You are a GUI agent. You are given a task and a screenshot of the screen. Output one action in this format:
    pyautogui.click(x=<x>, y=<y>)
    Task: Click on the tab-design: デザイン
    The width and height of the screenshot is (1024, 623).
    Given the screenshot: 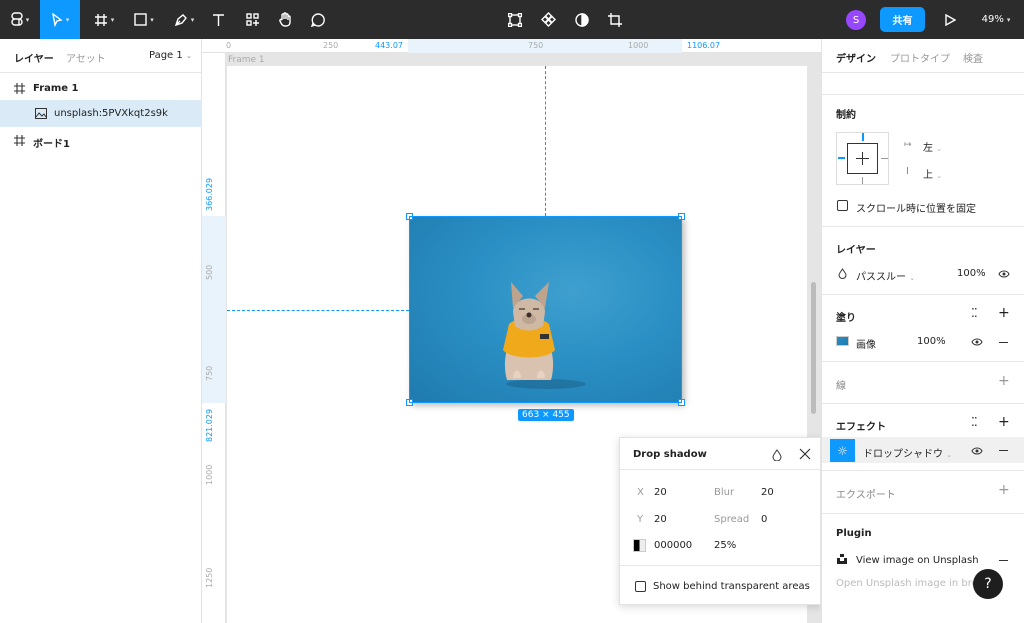 What is the action you would take?
    pyautogui.click(x=856, y=57)
    